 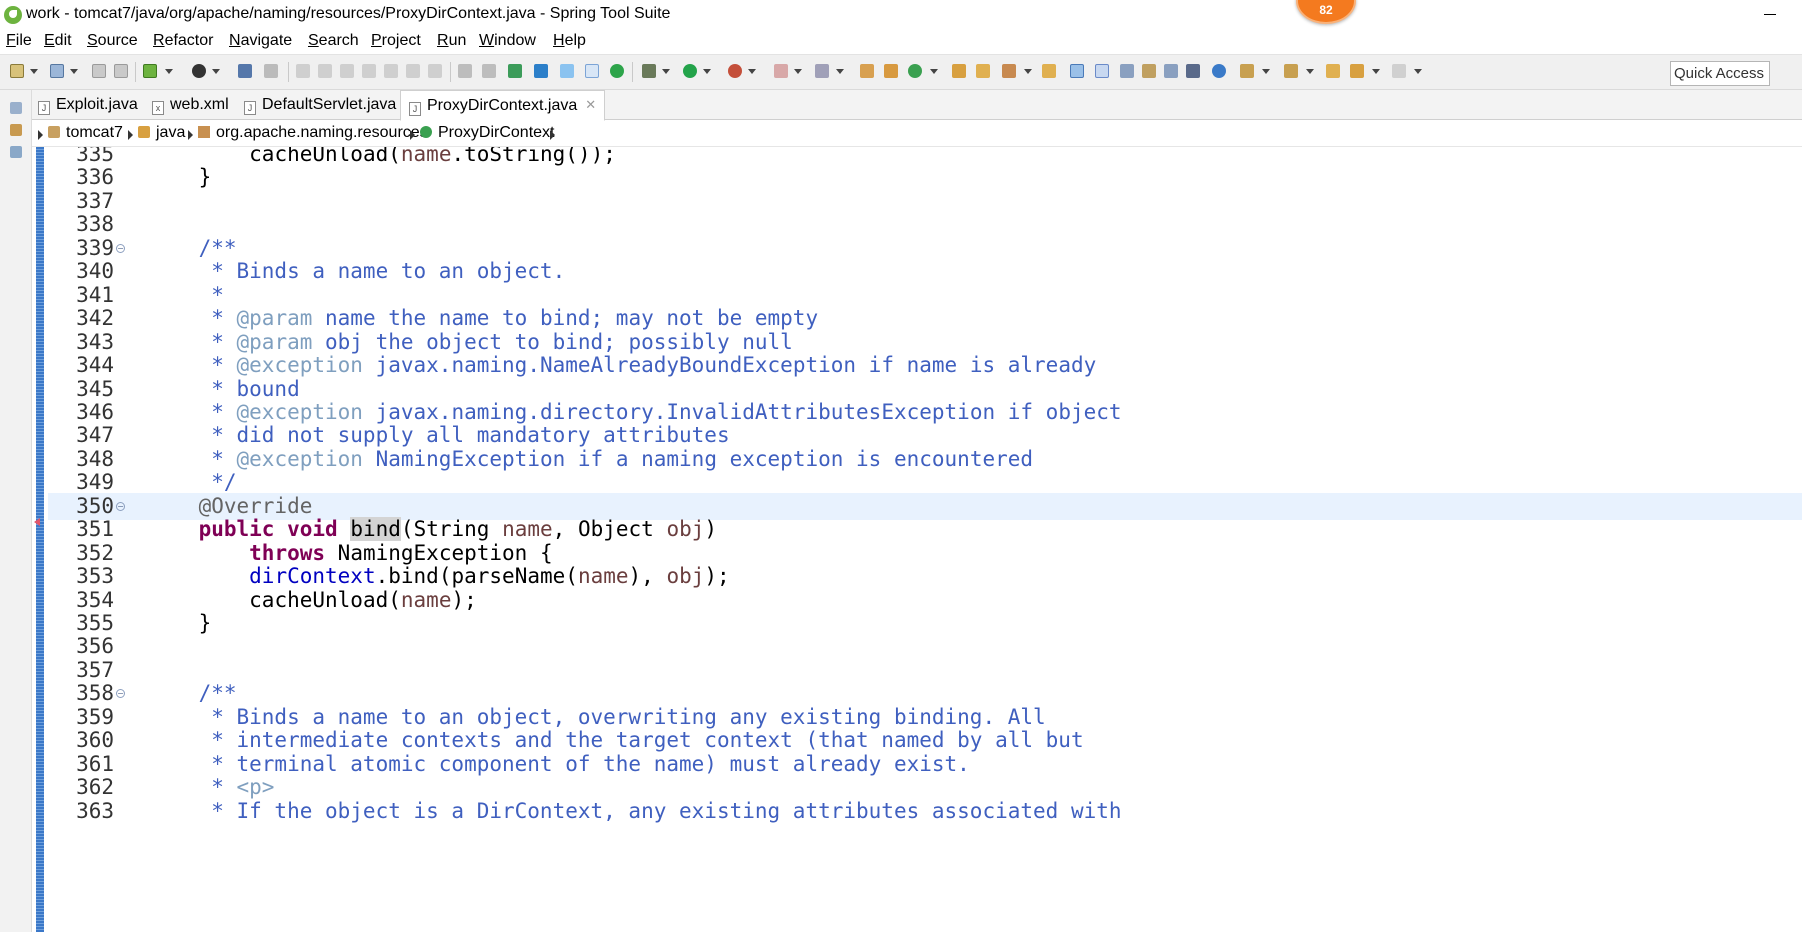 What do you see at coordinates (190, 105) in the screenshot?
I see `tab-web-xml: x web.xml` at bounding box center [190, 105].